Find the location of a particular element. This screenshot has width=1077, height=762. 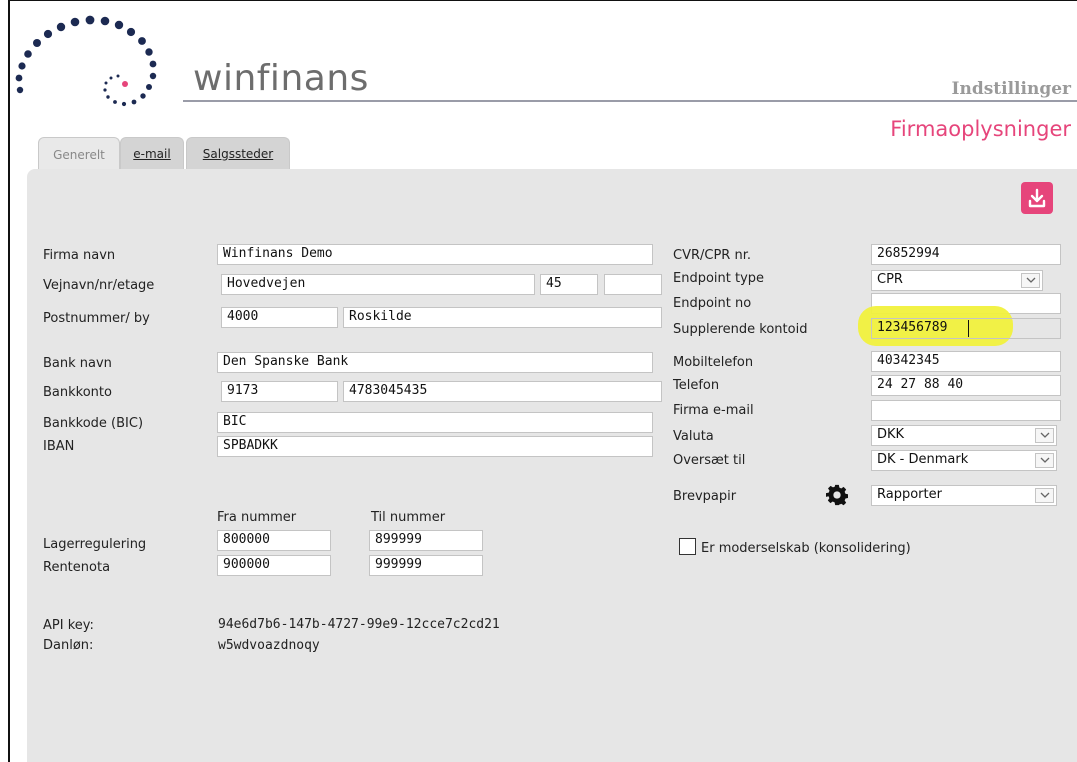

bic-input: BIC is located at coordinates (435, 422).